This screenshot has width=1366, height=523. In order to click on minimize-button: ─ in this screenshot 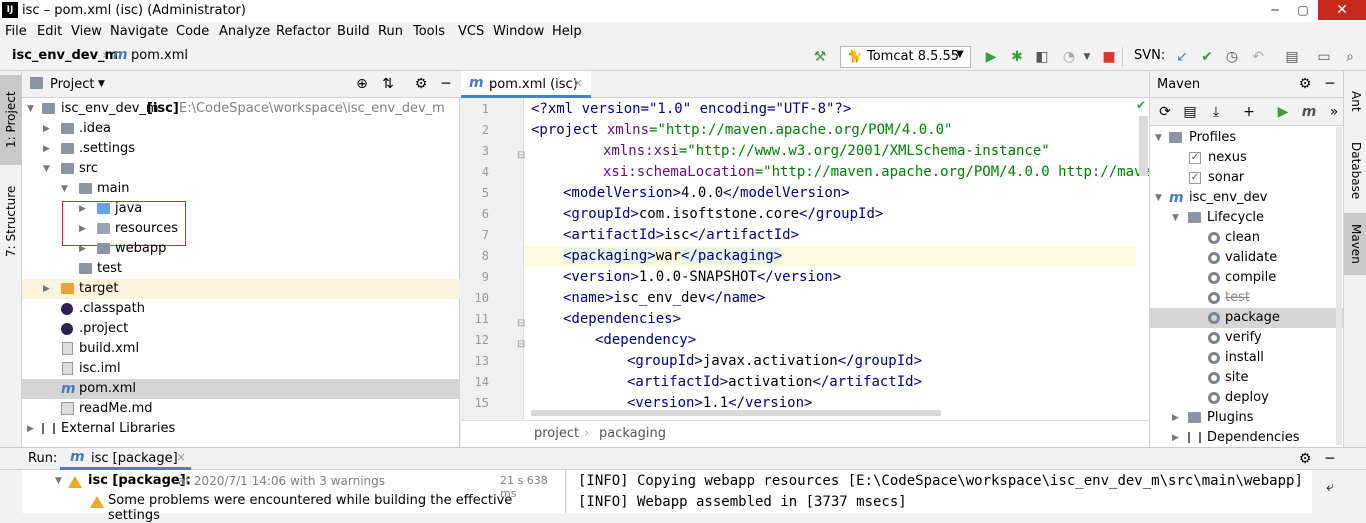, I will do `click(1275, 10)`.